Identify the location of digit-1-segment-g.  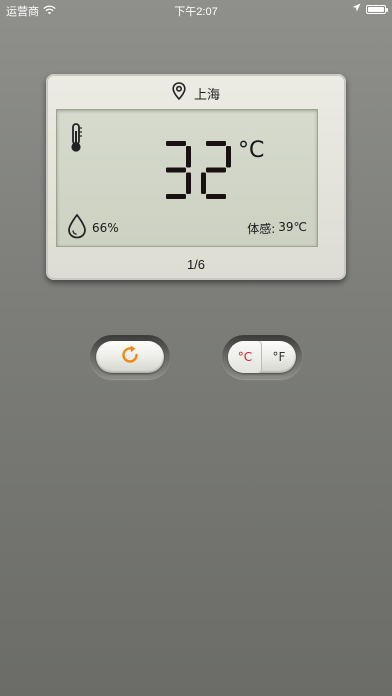
(176, 170).